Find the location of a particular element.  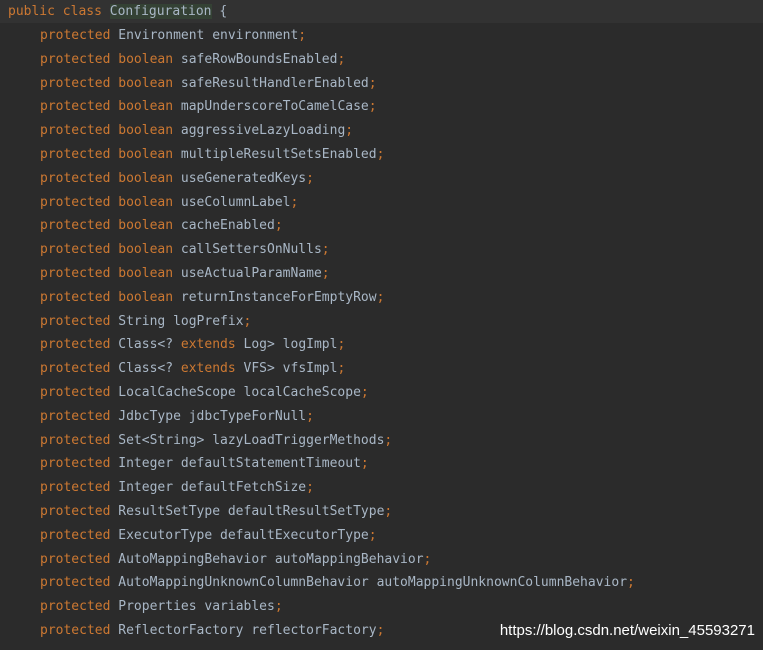

field-declaration-line: protected boolean aggressiveLazyLoading; is located at coordinates (196, 131).